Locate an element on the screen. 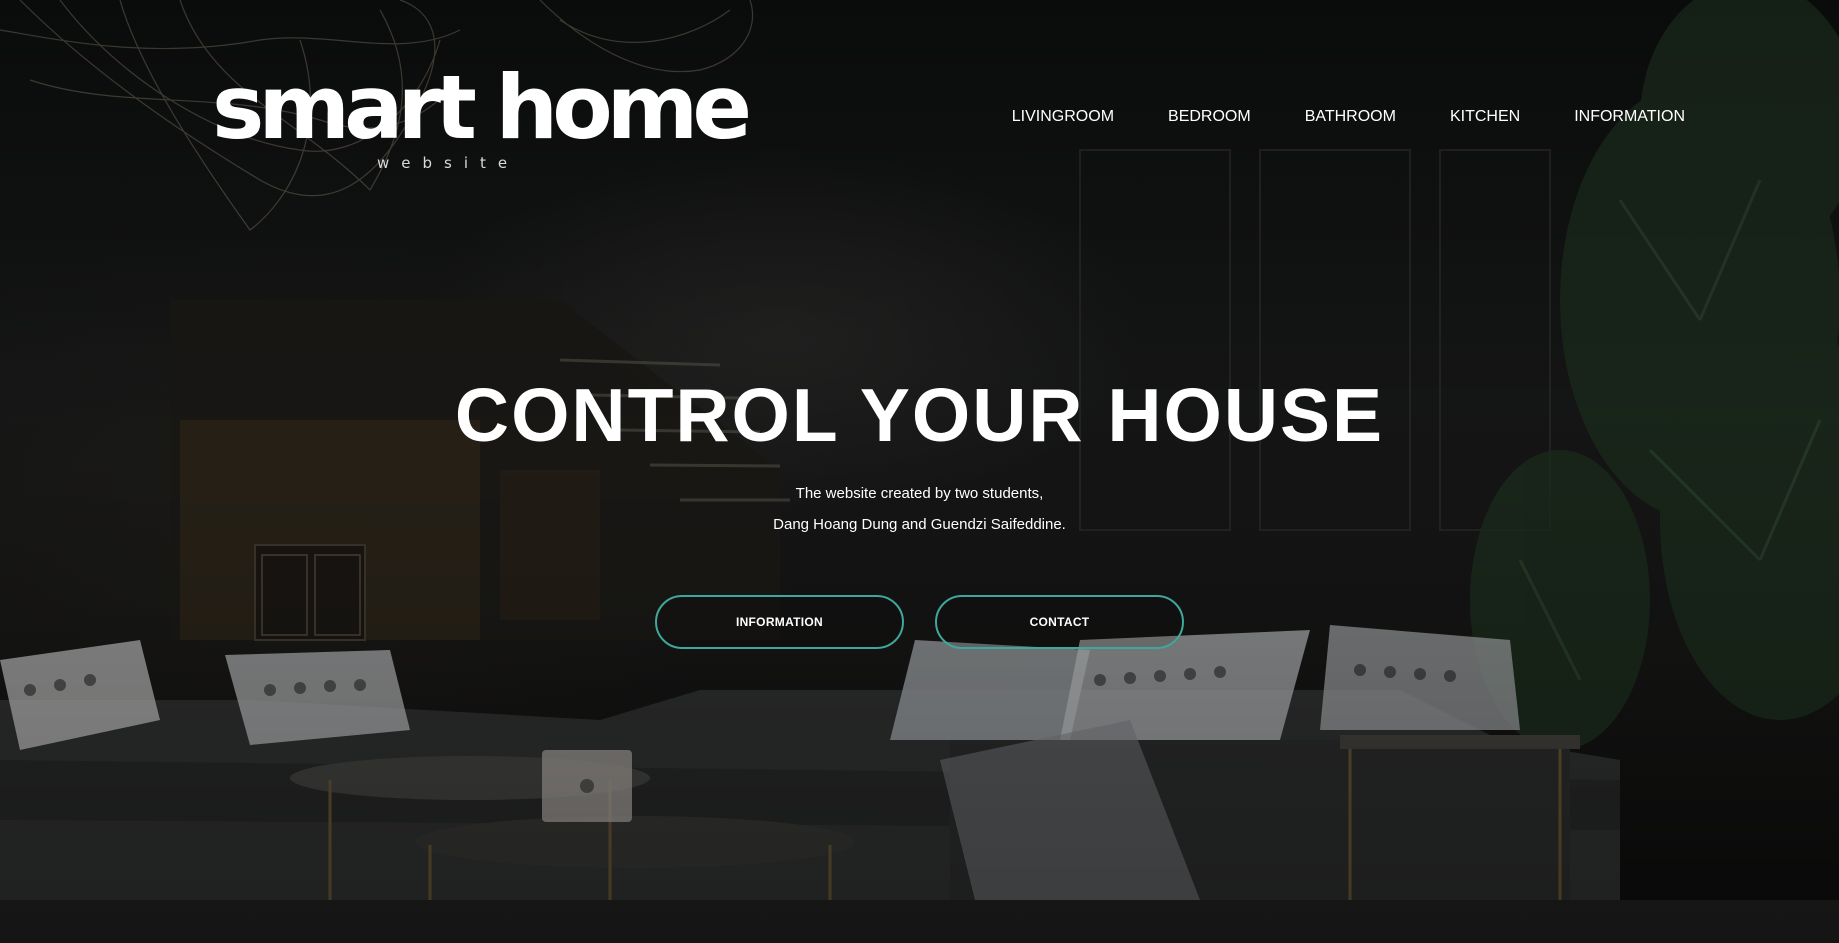  logo-tagline: website is located at coordinates (448, 163).